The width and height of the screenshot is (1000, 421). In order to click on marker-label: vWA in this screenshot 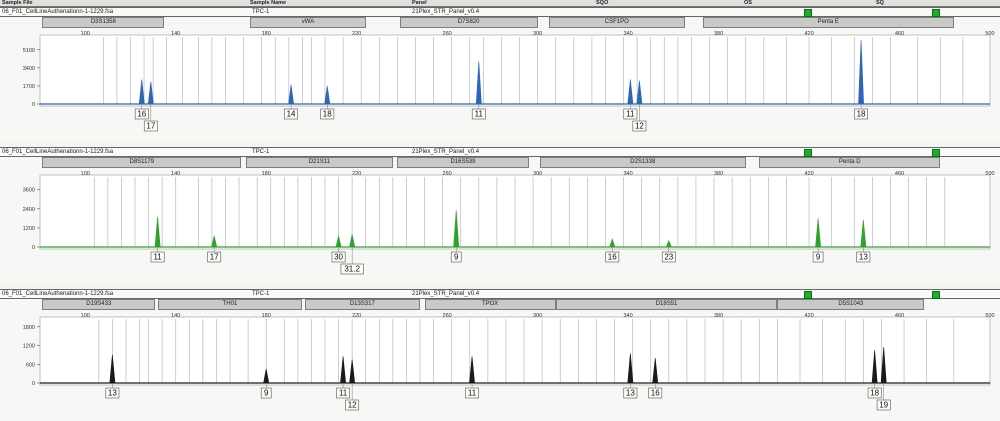, I will do `click(308, 22)`.